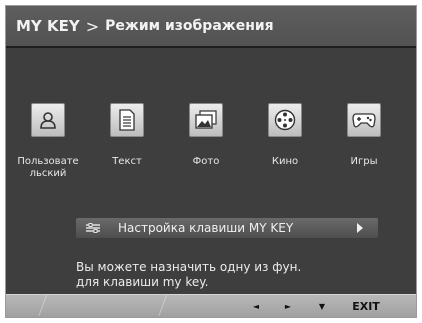  I want to click on osd-footer: ◄ ► ▼ EXIT, so click(211, 305).